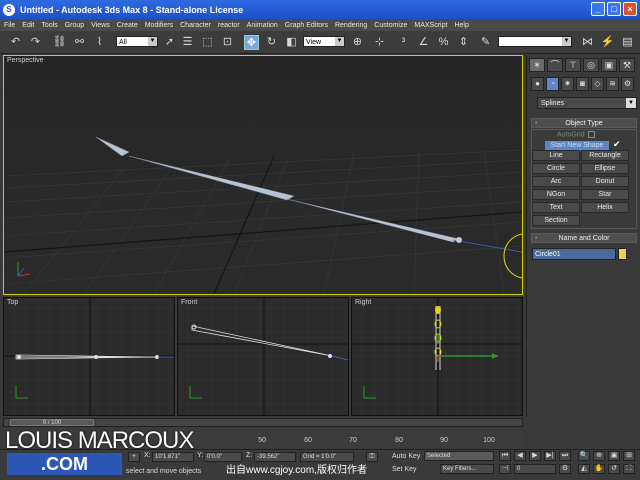 This screenshot has width=640, height=480. I want to click on menu-tools: Tools, so click(49, 25).